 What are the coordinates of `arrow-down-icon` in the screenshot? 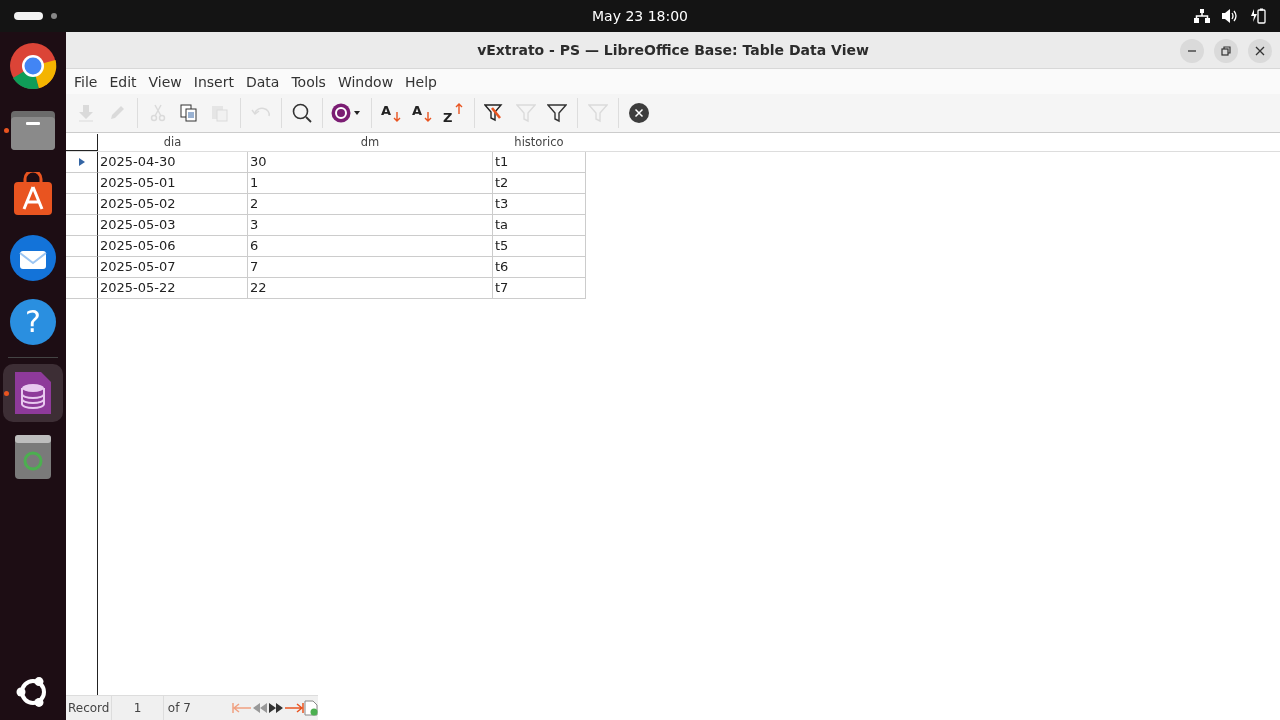 It's located at (86, 113).